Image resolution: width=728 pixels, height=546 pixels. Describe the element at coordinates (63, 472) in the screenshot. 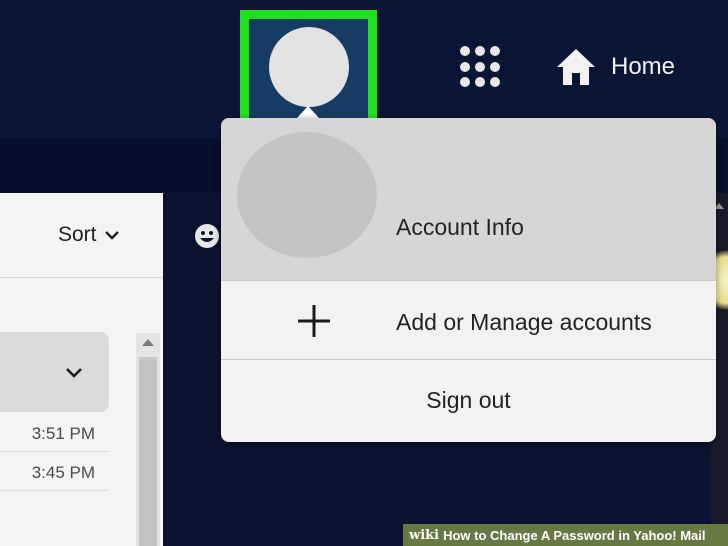

I see `message-time: 3:45 PM` at that location.